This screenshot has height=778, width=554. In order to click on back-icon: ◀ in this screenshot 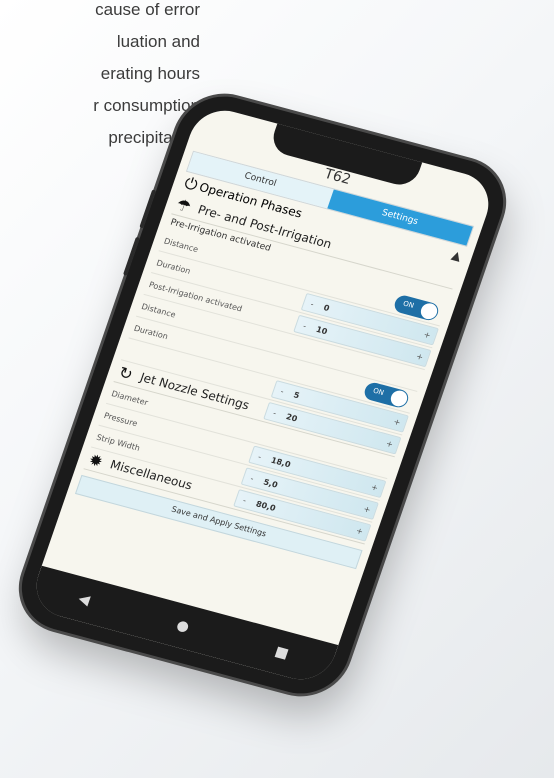, I will do `click(84, 600)`.